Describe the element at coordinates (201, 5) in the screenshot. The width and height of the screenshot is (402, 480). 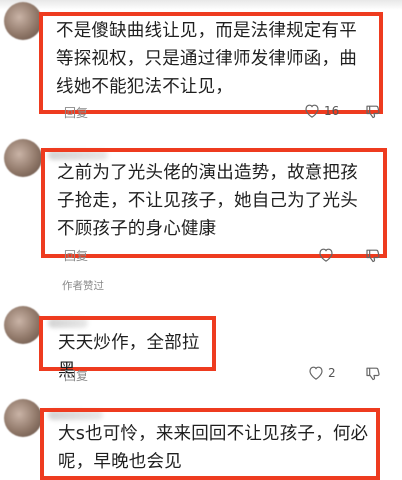
I see `top-fade` at that location.